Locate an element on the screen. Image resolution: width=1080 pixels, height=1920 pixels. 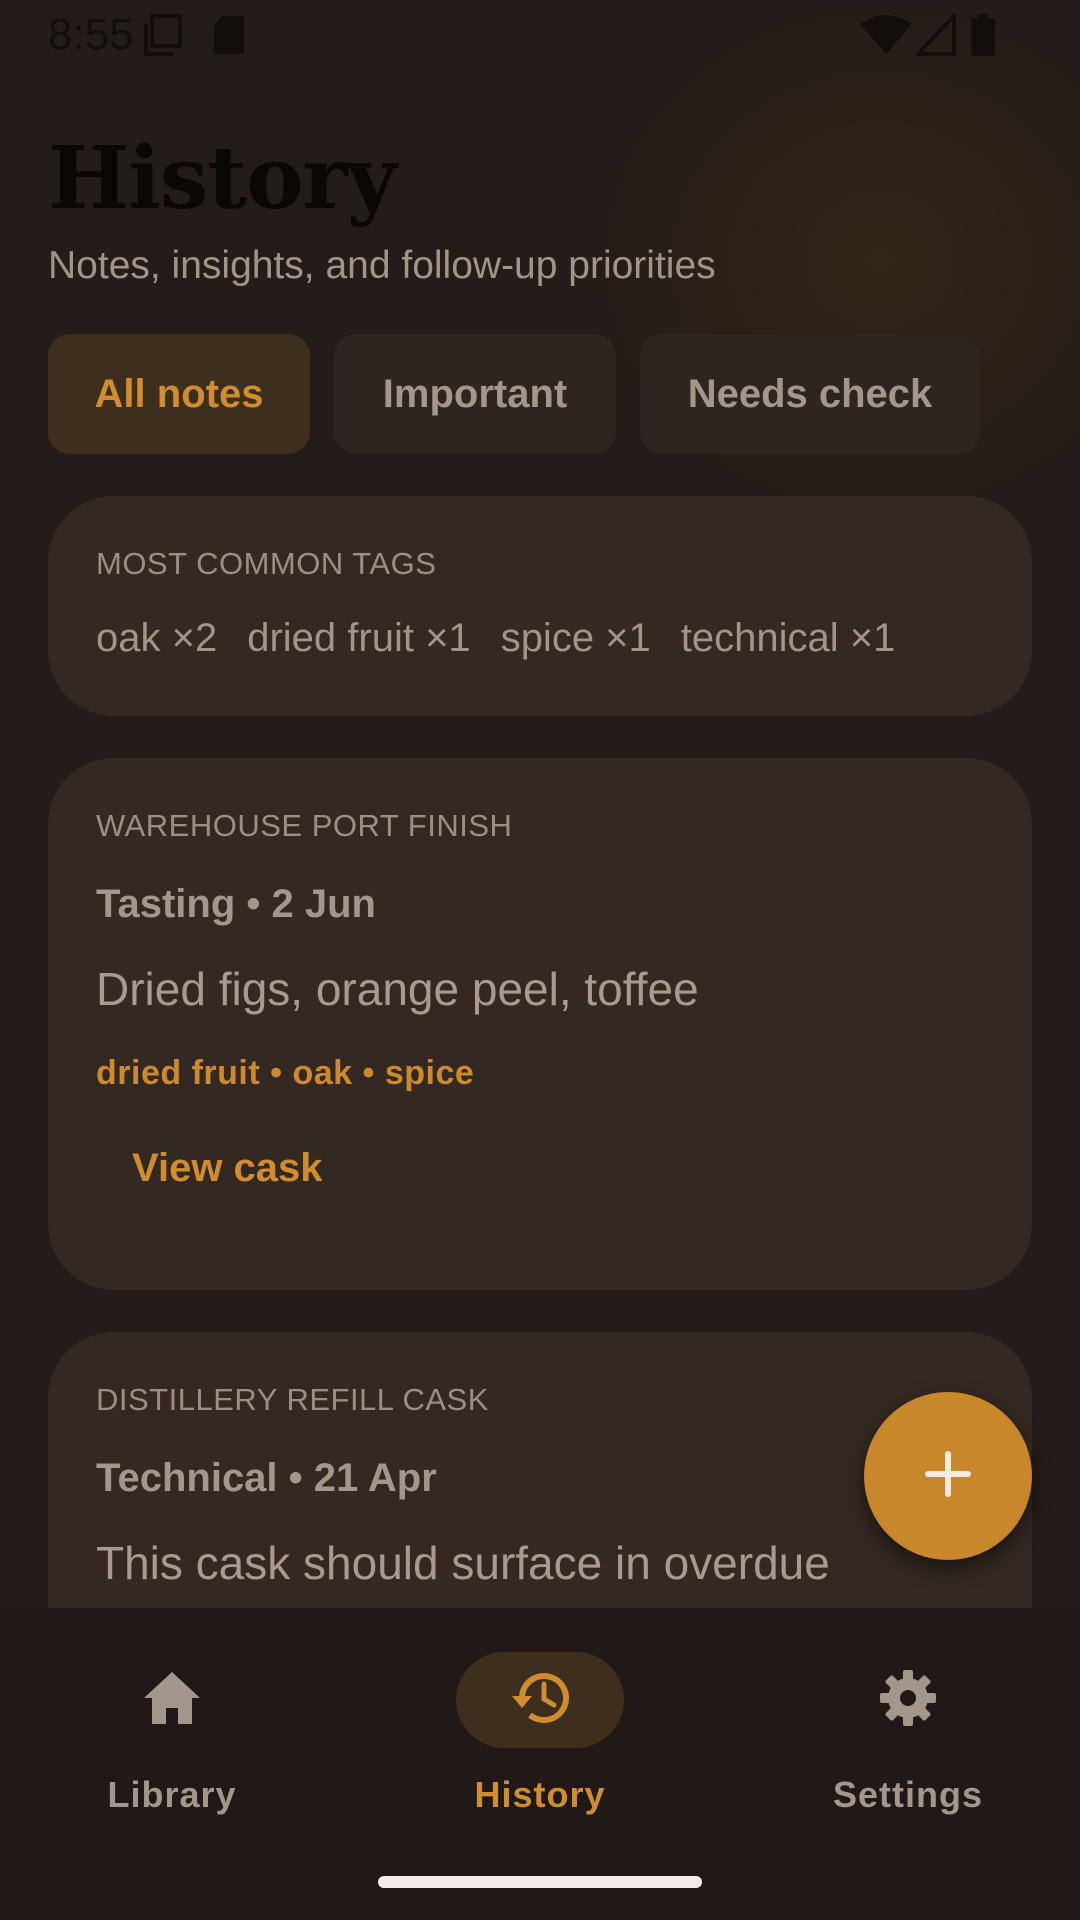
plus-icon is located at coordinates (948, 1476).